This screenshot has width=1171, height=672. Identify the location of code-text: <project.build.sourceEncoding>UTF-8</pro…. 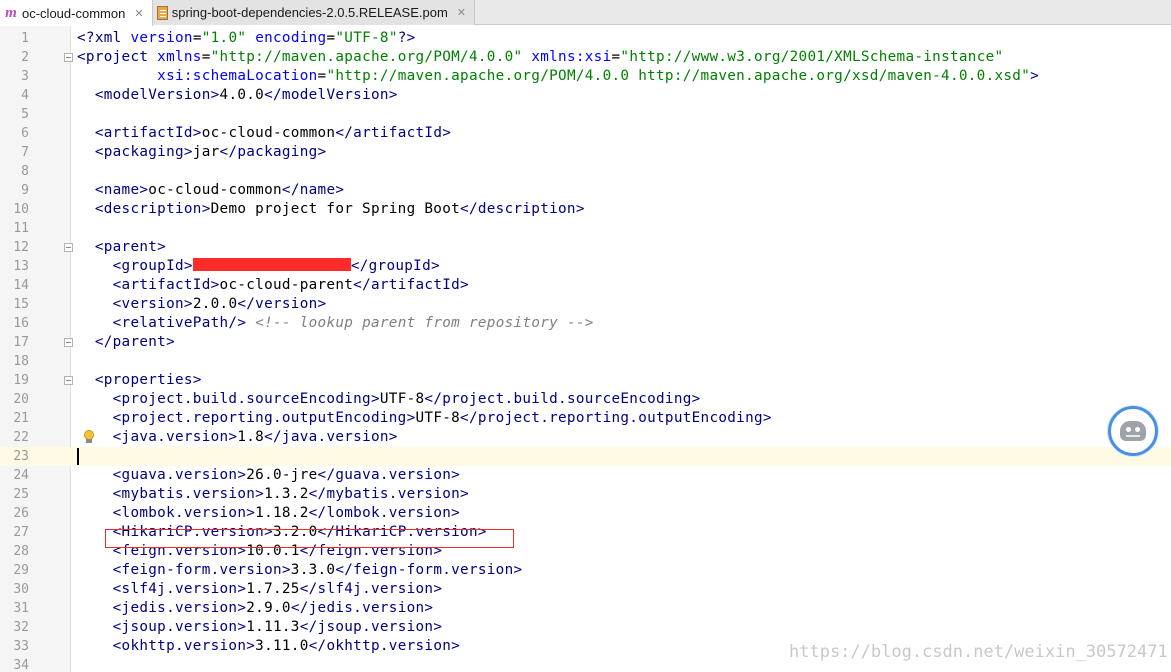
(406, 399).